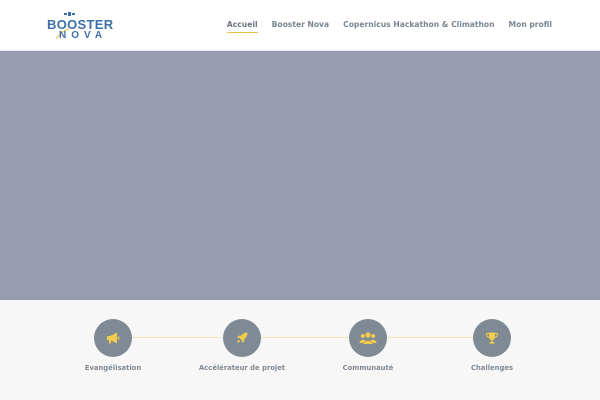 The height and width of the screenshot is (400, 600). What do you see at coordinates (83, 35) in the screenshot?
I see `logo-word-nova: NOVA` at bounding box center [83, 35].